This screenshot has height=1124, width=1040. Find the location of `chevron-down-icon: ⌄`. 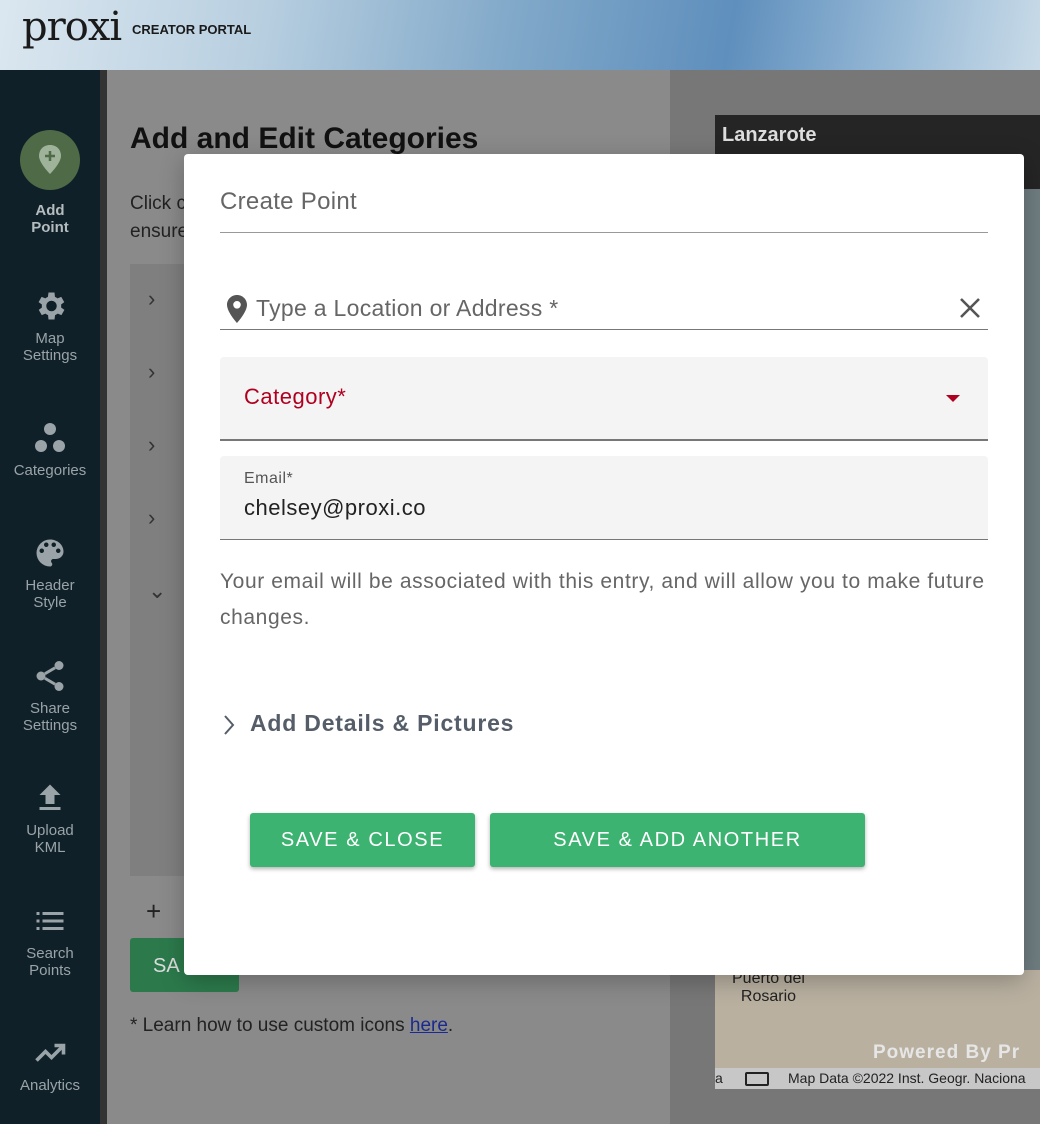

chevron-down-icon: ⌄ is located at coordinates (157, 591).